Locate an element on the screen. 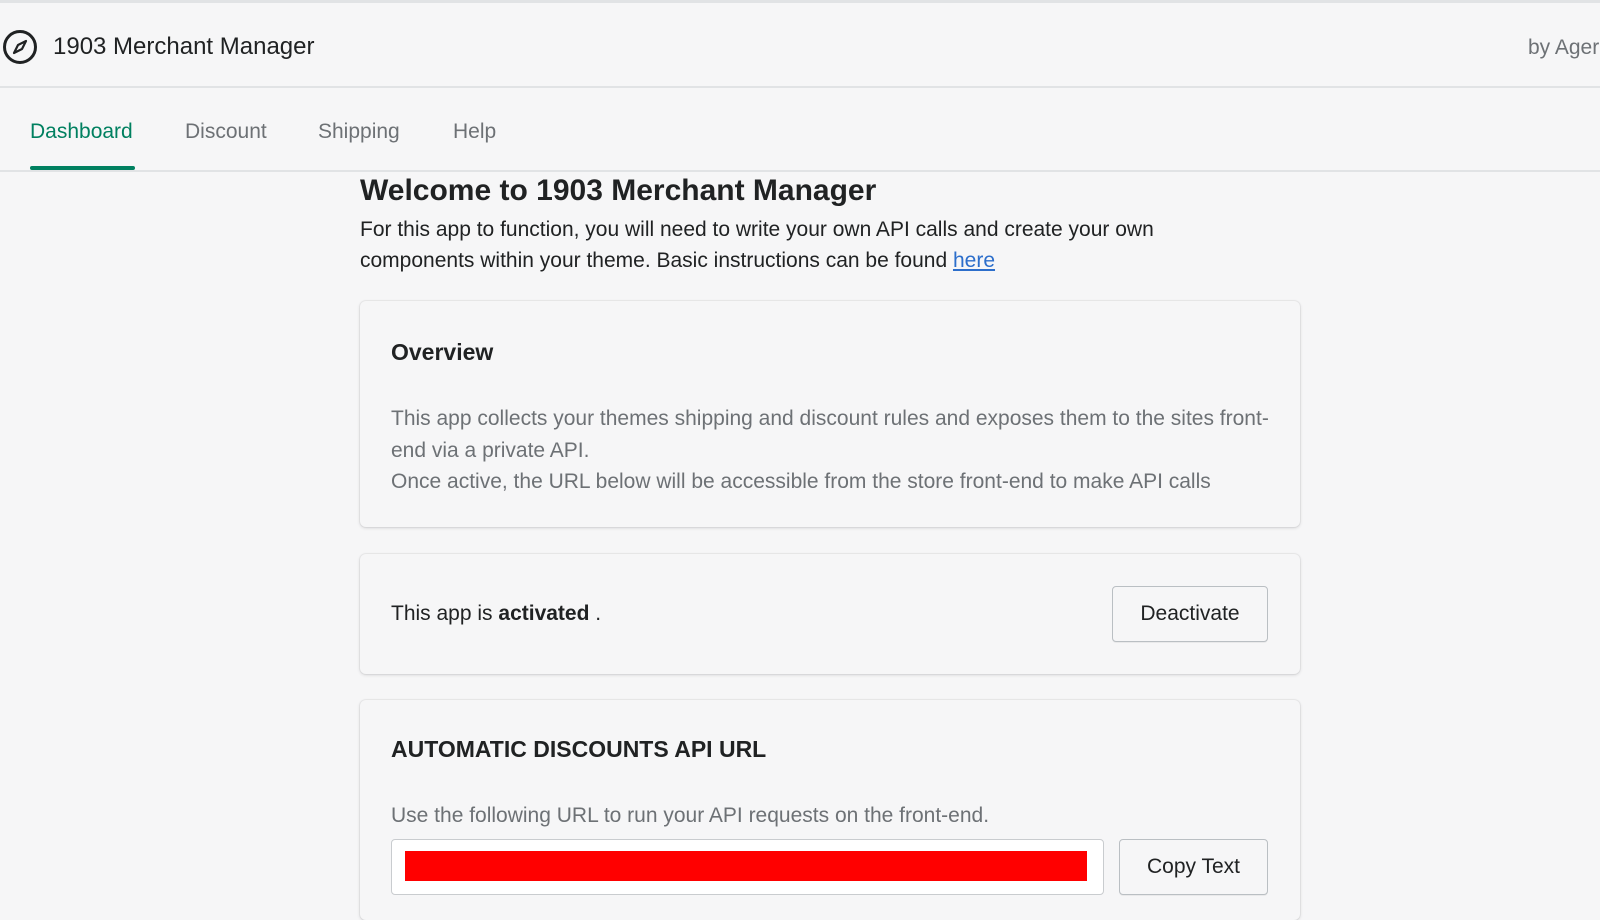 The image size is (1600, 920). tab-dashboard: Dashboard is located at coordinates (81, 132).